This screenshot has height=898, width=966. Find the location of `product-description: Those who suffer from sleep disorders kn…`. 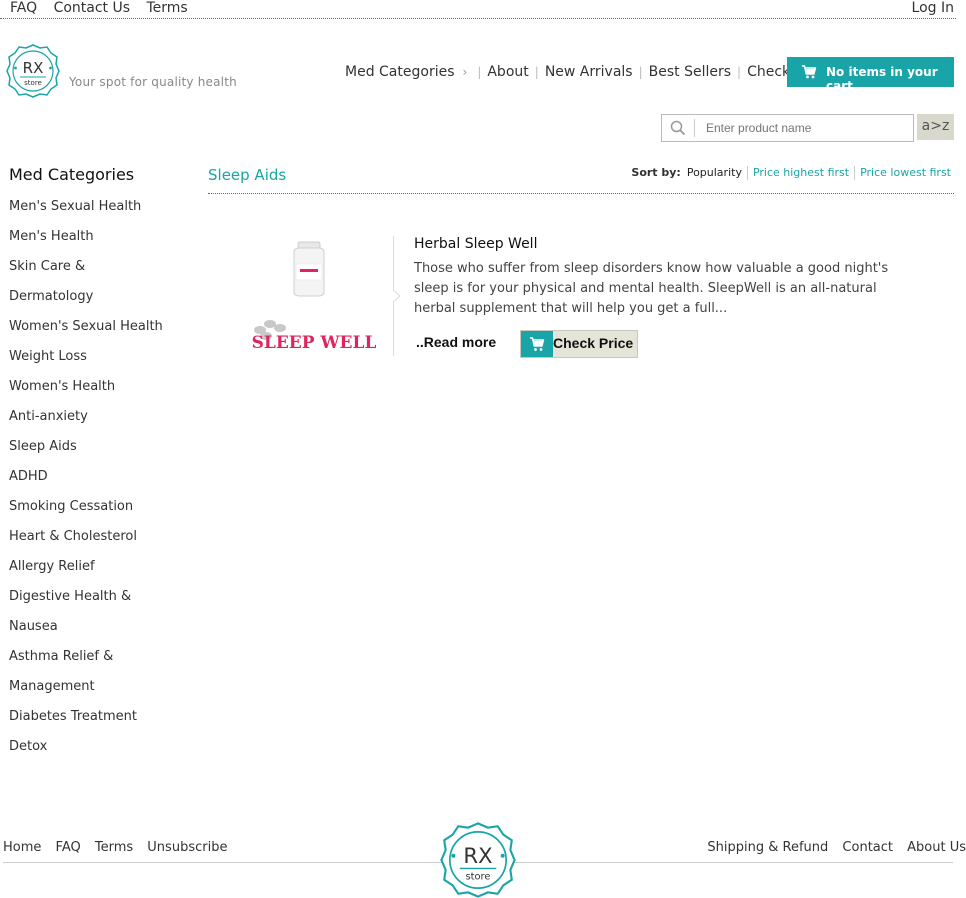

product-description: Those who suffer from sleep disorders kn… is located at coordinates (651, 288).